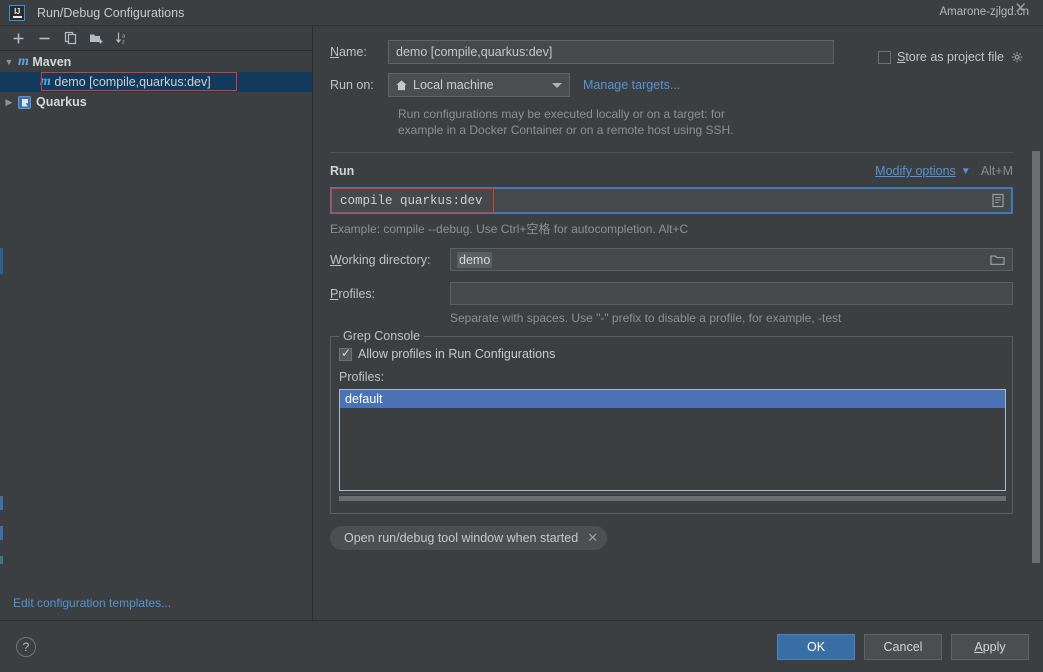  I want to click on working-directory-input: demo, so click(731, 259).